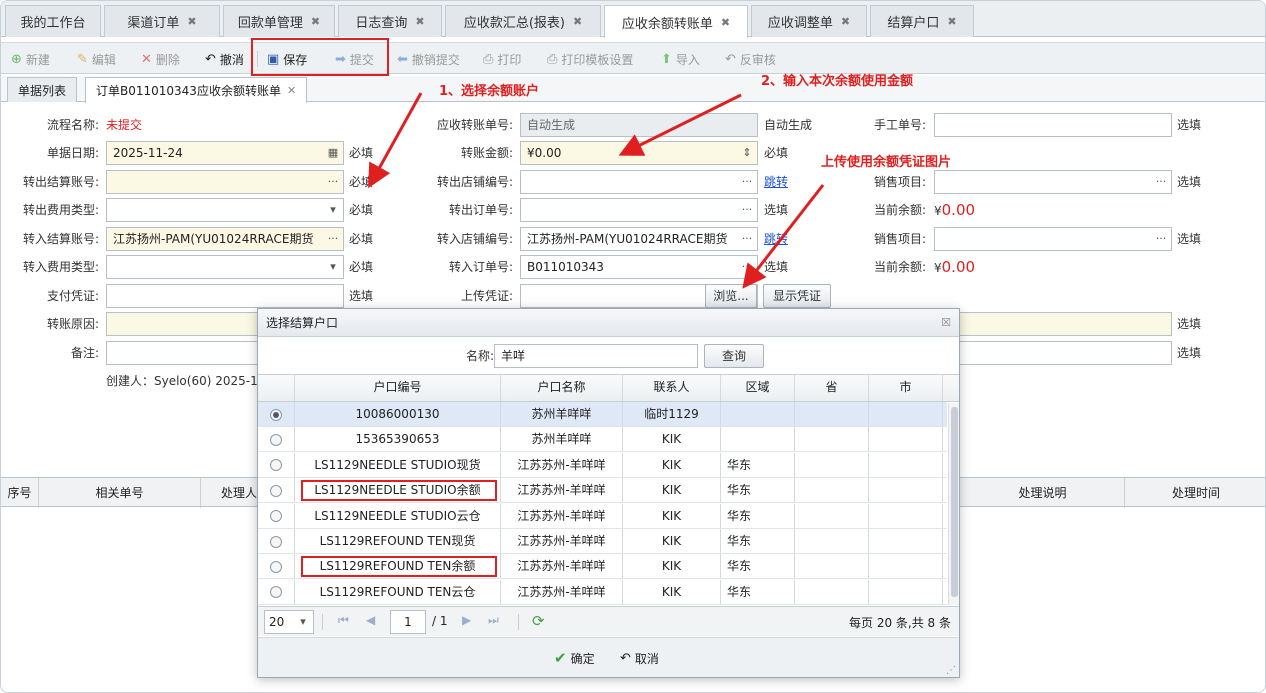 The width and height of the screenshot is (1266, 693). What do you see at coordinates (196, 90) in the screenshot?
I see `tab-document: 订单B011010343应收余额转账单 ✕` at bounding box center [196, 90].